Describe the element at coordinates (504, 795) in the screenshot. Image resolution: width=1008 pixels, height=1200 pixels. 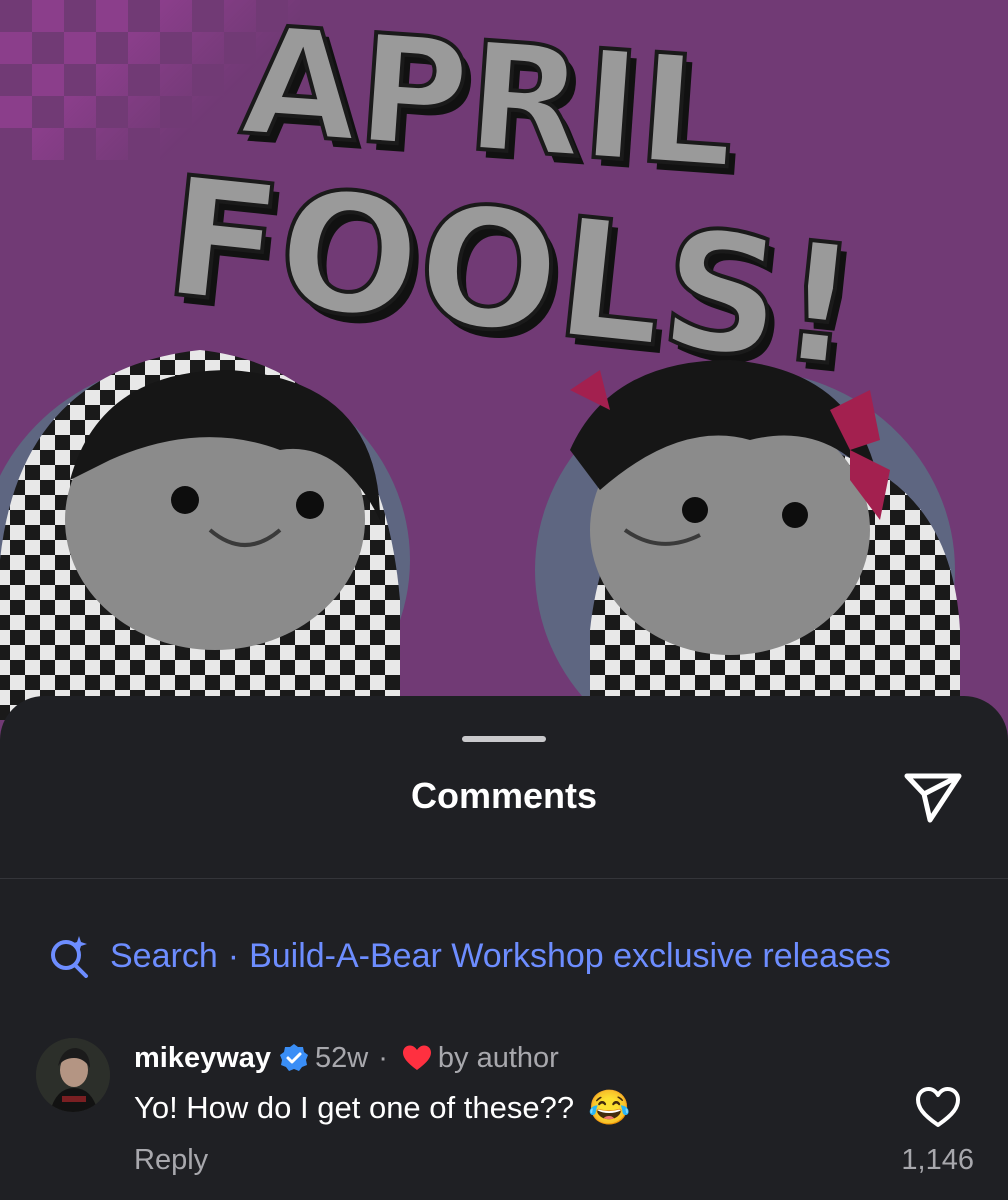
I see `comments-title: Comments` at that location.